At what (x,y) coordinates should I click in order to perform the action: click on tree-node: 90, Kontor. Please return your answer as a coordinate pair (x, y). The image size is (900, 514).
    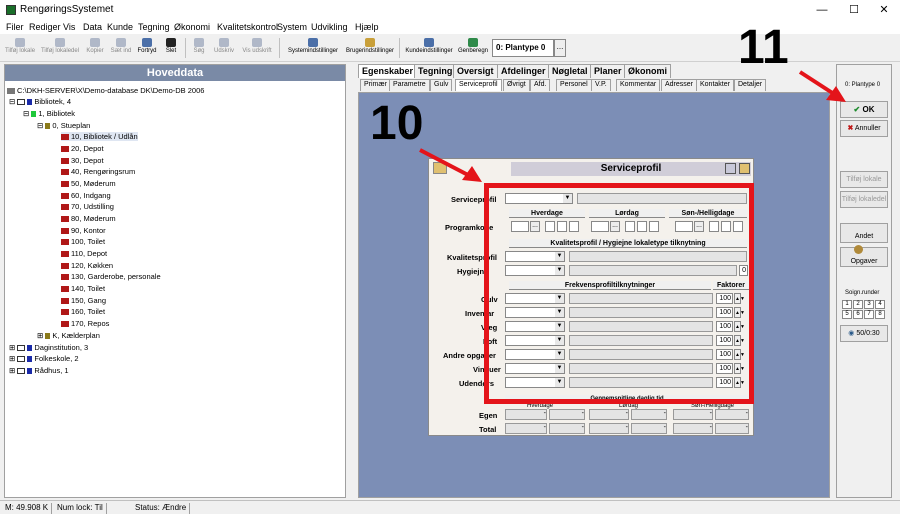
    Looking at the image, I should click on (83, 230).